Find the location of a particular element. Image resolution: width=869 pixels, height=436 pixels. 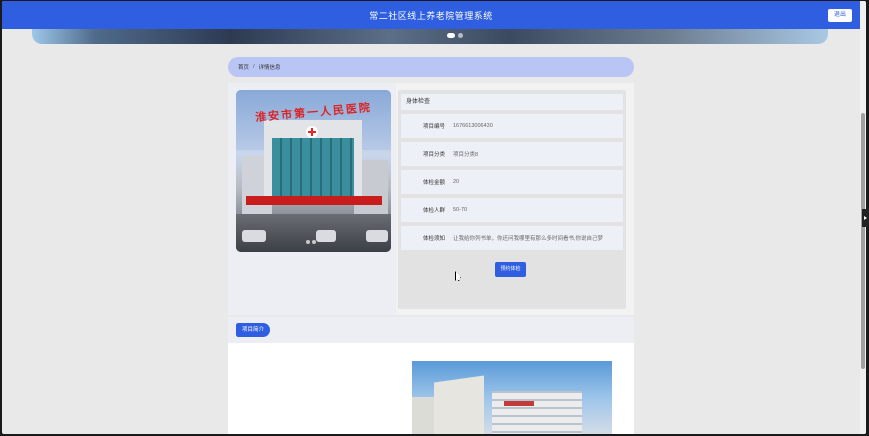

field-value: 50-70 is located at coordinates (460, 210).